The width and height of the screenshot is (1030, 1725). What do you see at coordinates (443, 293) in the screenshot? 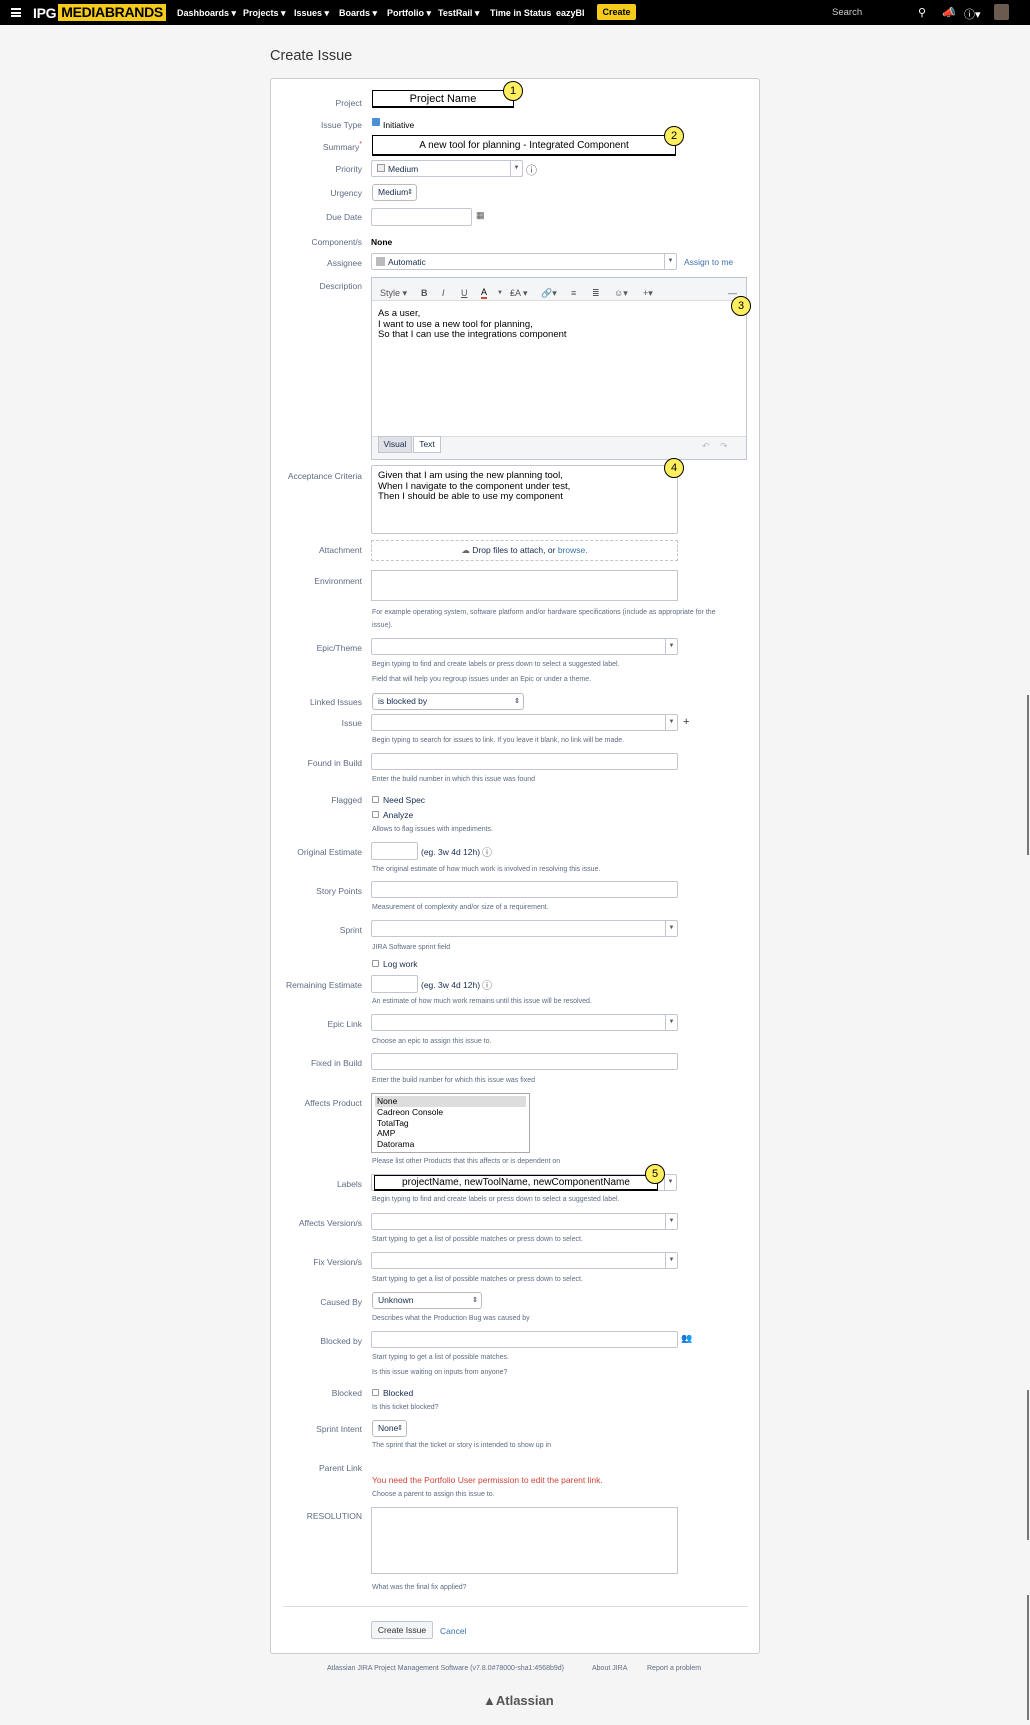
I see `italic-icon: I` at bounding box center [443, 293].